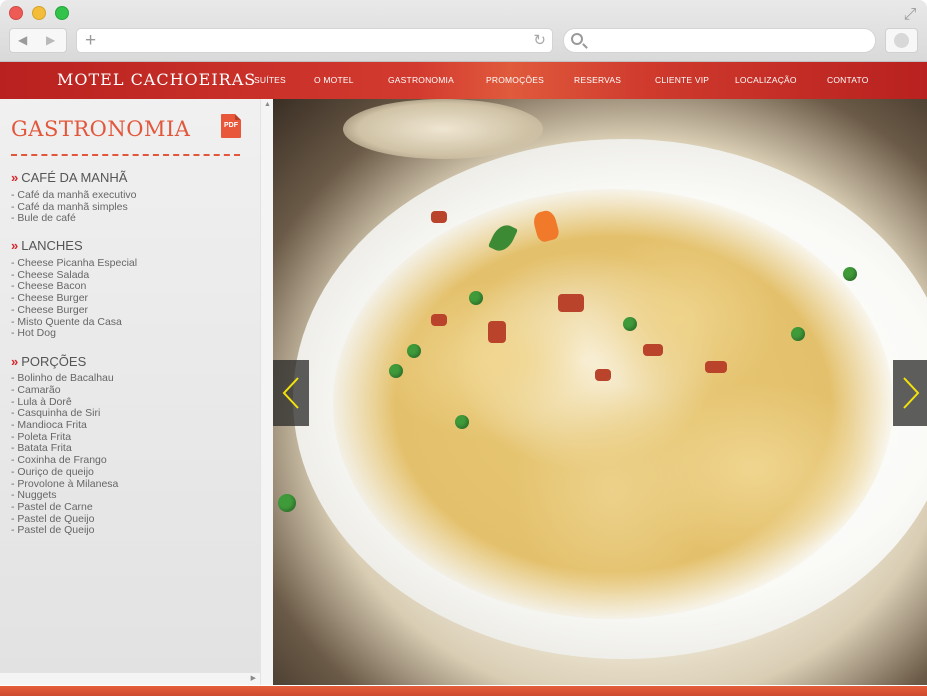  What do you see at coordinates (130, 678) in the screenshot?
I see `horizontal-scrollbar: ▶` at bounding box center [130, 678].